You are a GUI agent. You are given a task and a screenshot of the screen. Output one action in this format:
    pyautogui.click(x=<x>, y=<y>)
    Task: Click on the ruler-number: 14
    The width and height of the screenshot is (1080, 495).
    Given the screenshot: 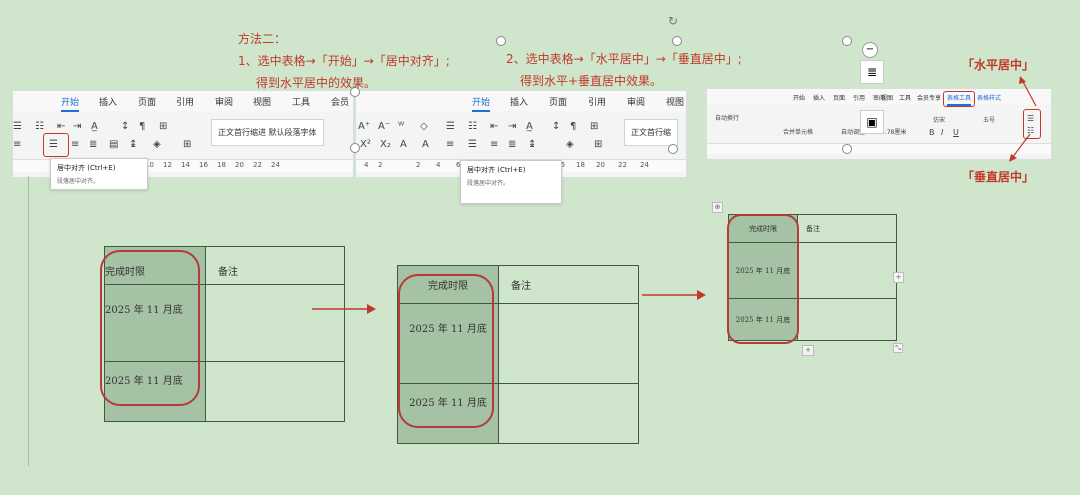 What is the action you would take?
    pyautogui.click(x=185, y=165)
    